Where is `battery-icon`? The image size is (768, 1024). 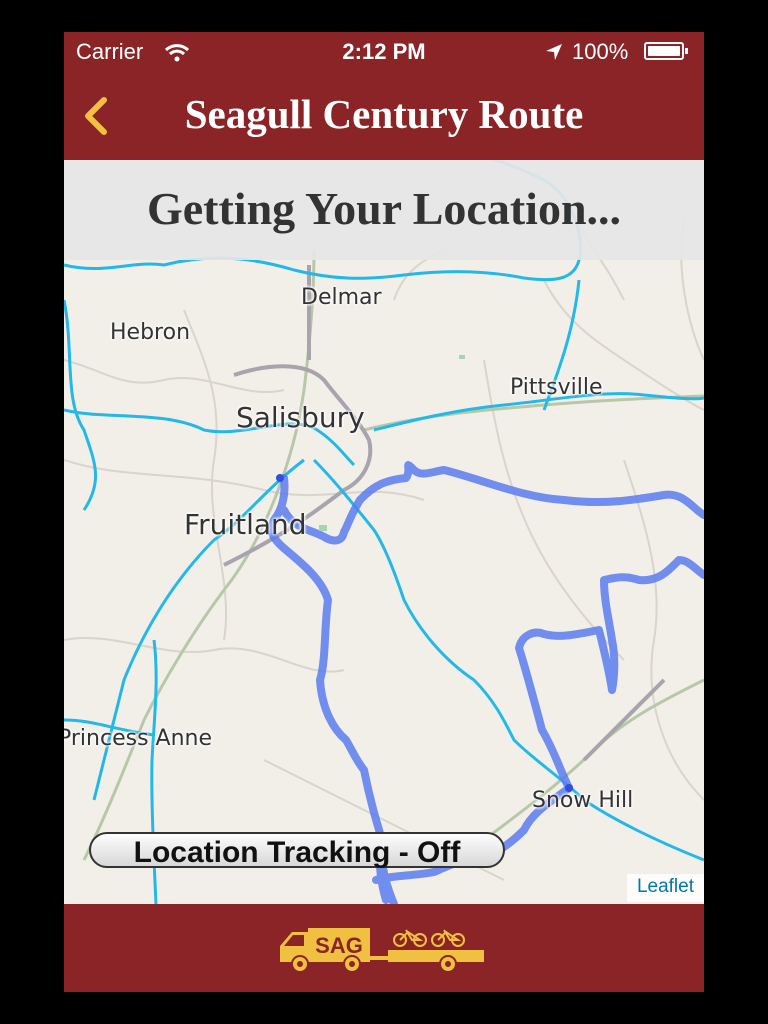 battery-icon is located at coordinates (666, 51).